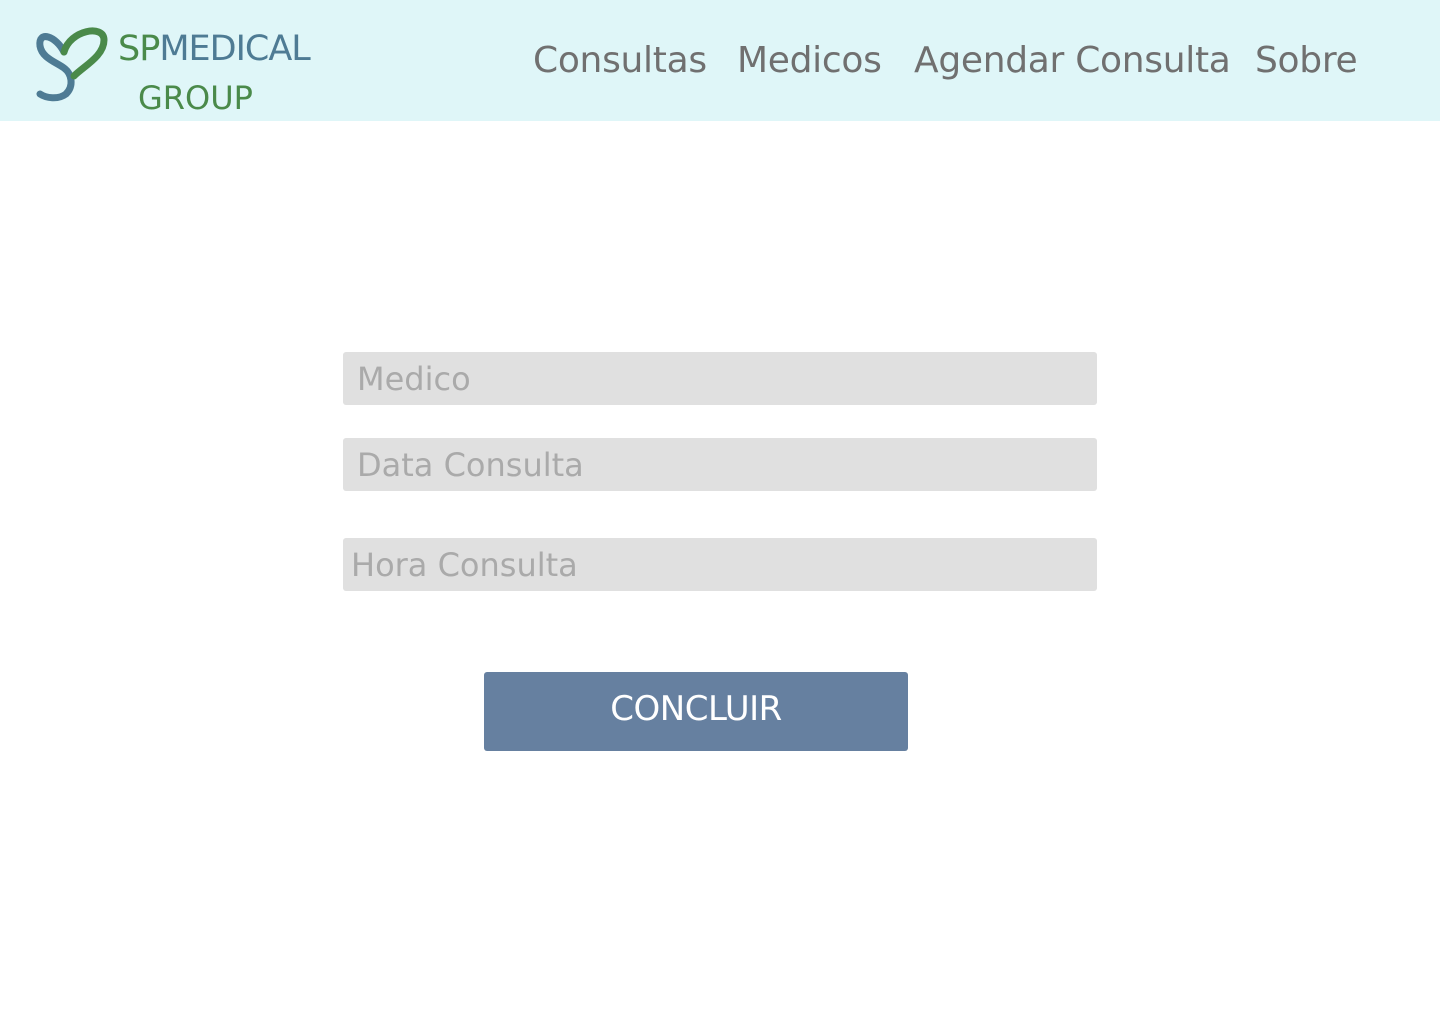  I want to click on hora-consulta-input, so click(720, 564).